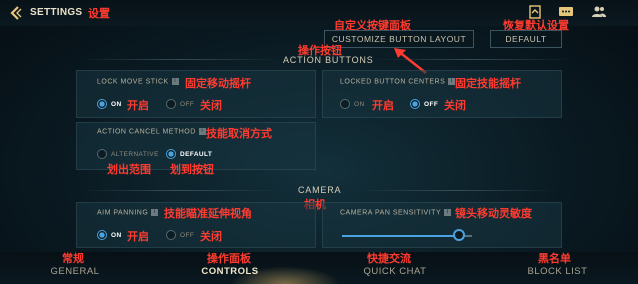  I want to click on option-annotation: 划到按钮, so click(192, 169).